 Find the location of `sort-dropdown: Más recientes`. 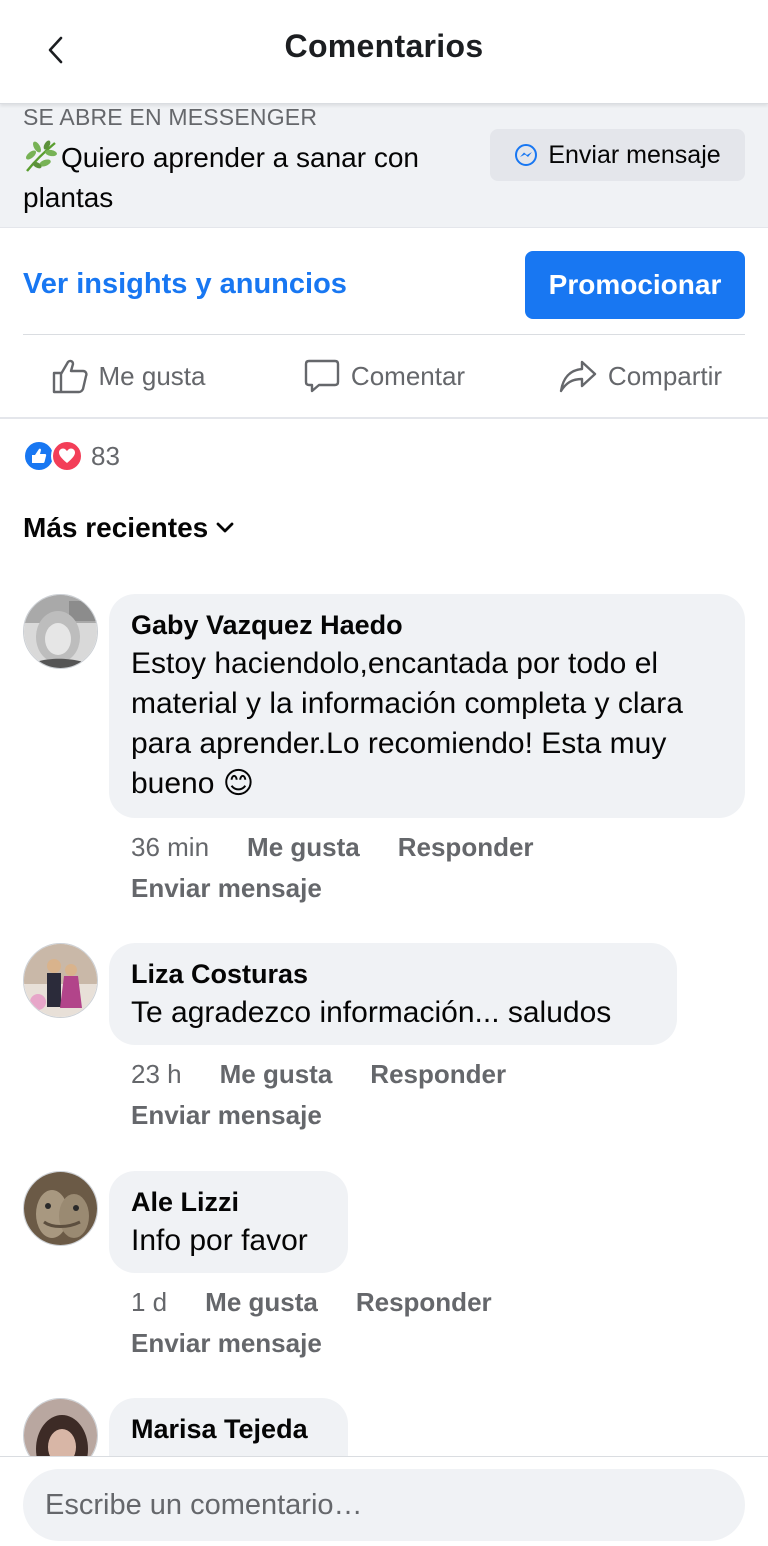

sort-dropdown: Más recientes is located at coordinates (128, 528).